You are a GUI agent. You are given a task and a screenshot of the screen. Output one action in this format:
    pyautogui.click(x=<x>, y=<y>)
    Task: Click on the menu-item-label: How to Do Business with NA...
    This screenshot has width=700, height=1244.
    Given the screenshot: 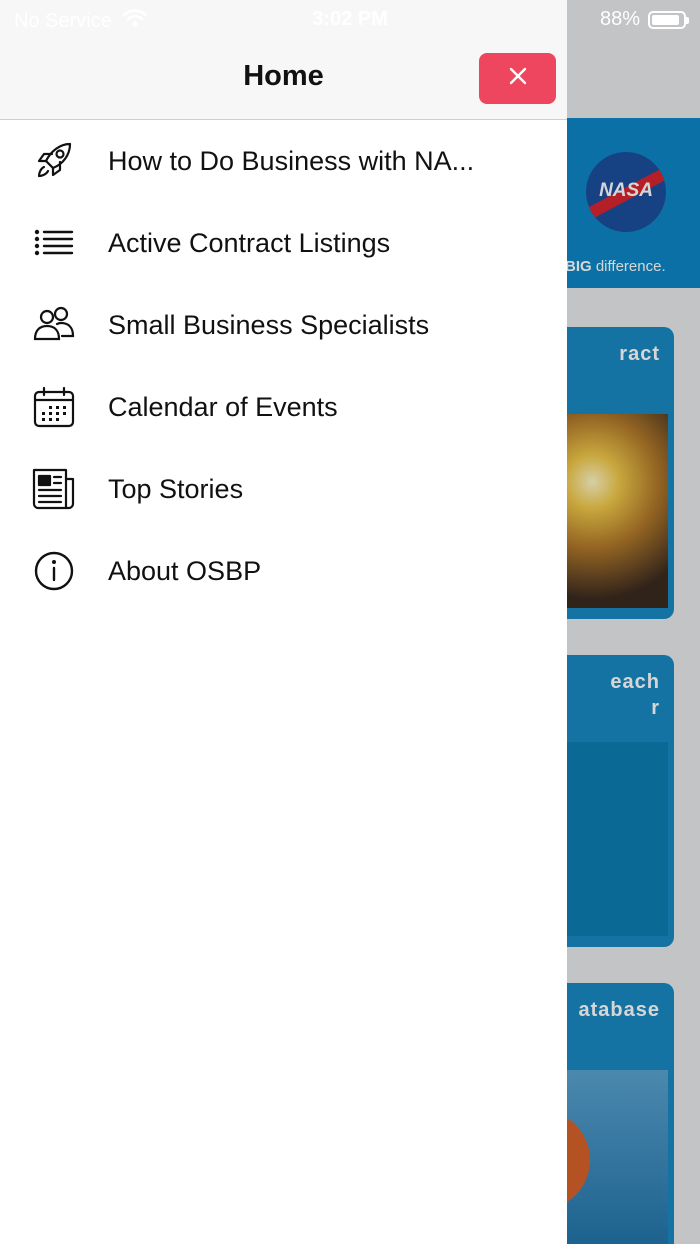 What is the action you would take?
    pyautogui.click(x=291, y=161)
    